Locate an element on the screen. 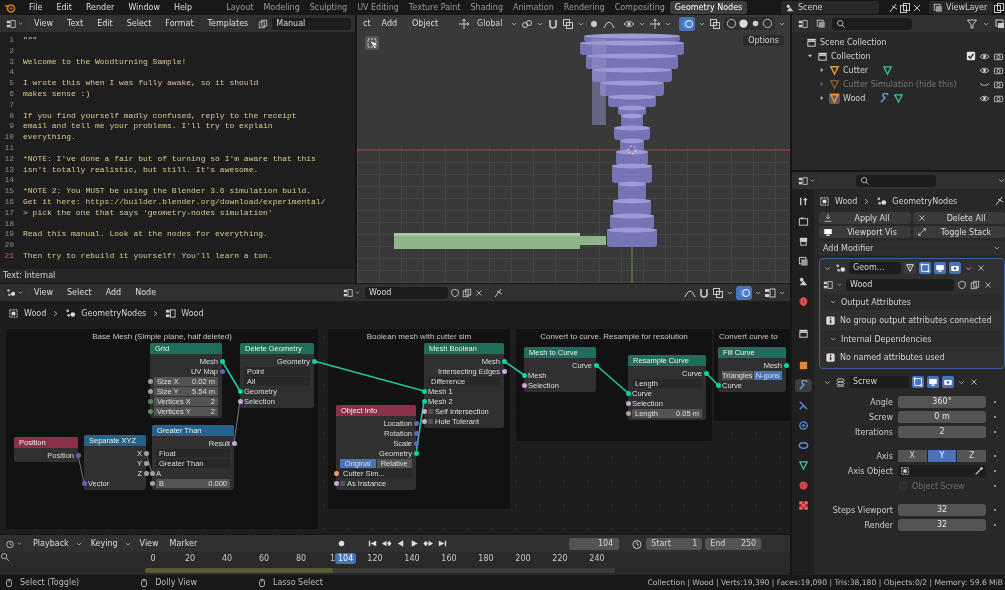 This screenshot has height=590, width=1005. code-line: If you find yourself madly confused, reply to the receipt is located at coordinates (160, 116).